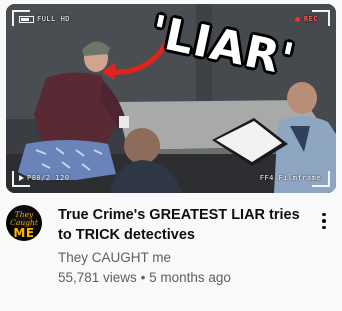 This screenshot has width=342, height=311. What do you see at coordinates (97, 277) in the screenshot?
I see `view-count: 55,781 views` at bounding box center [97, 277].